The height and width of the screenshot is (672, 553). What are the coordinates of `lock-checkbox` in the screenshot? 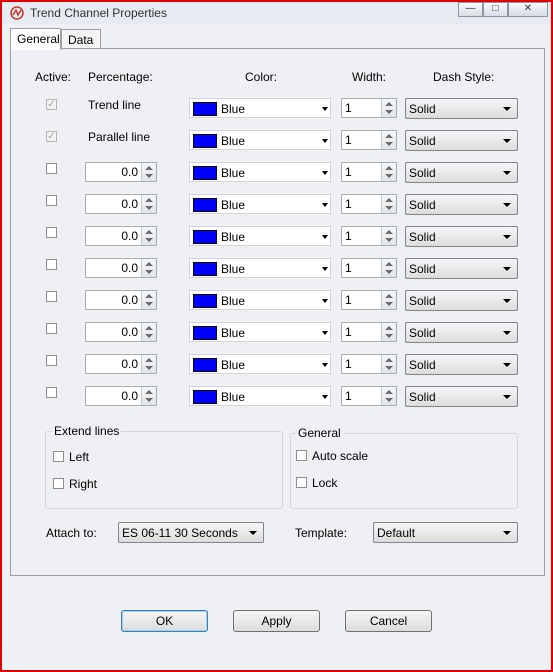 It's located at (301, 482).